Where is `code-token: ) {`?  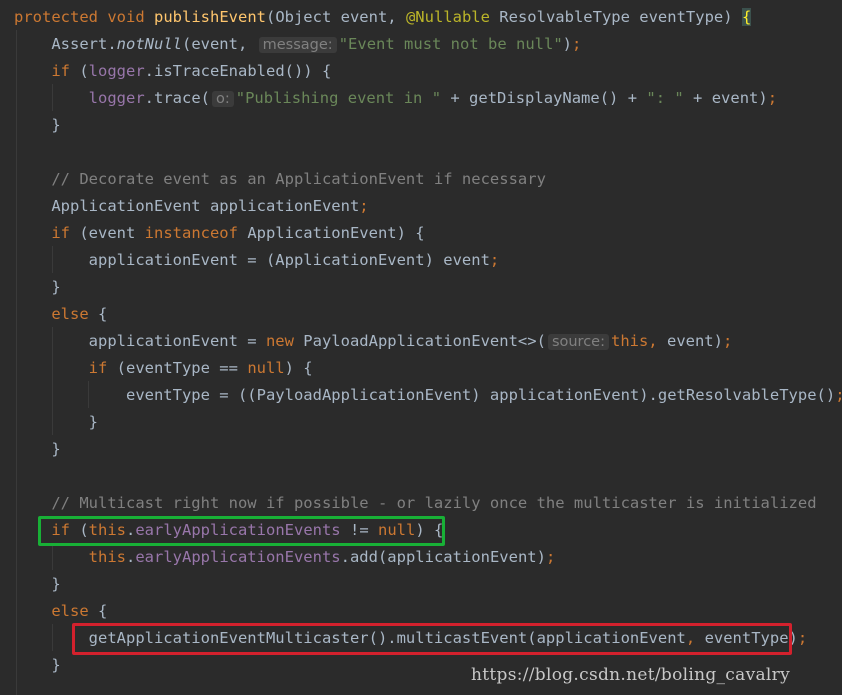
code-token: ) { is located at coordinates (298, 368).